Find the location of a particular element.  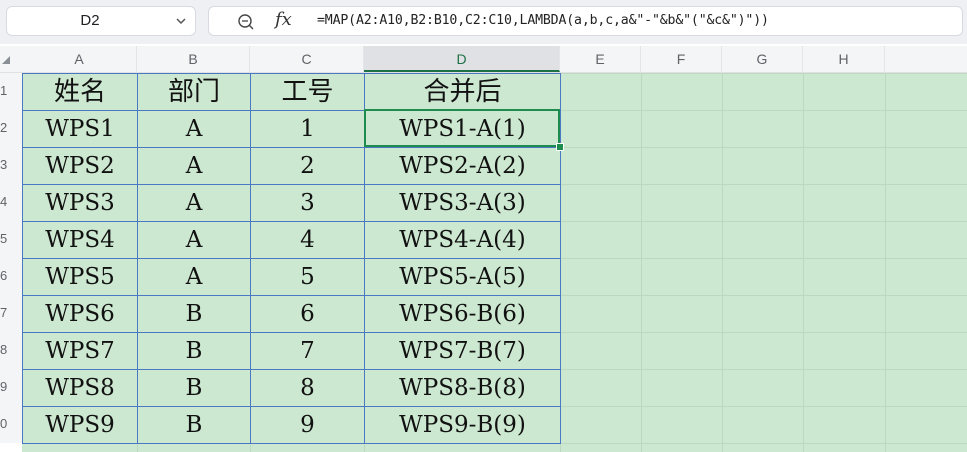

column-header-e: E is located at coordinates (600, 59).